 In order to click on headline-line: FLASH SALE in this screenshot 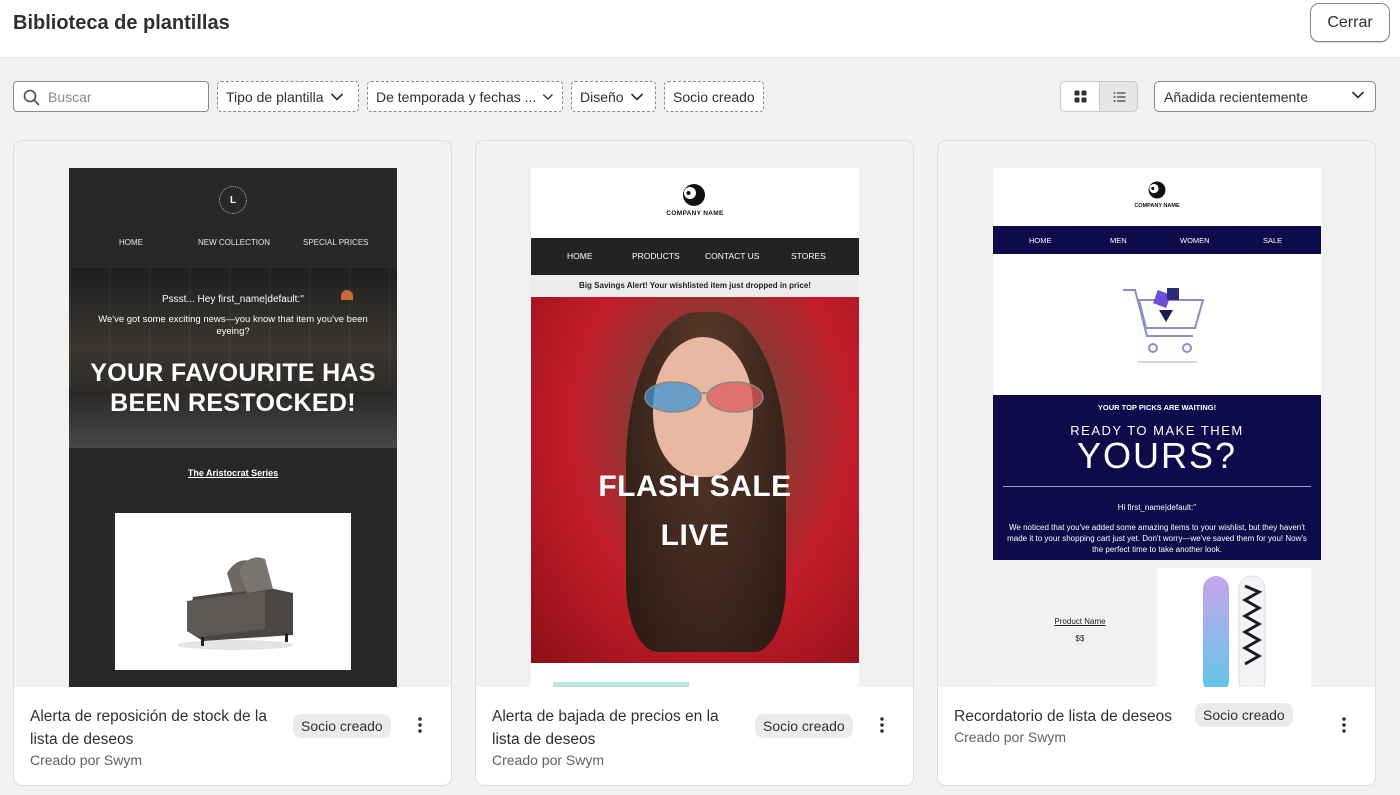, I will do `click(695, 486)`.